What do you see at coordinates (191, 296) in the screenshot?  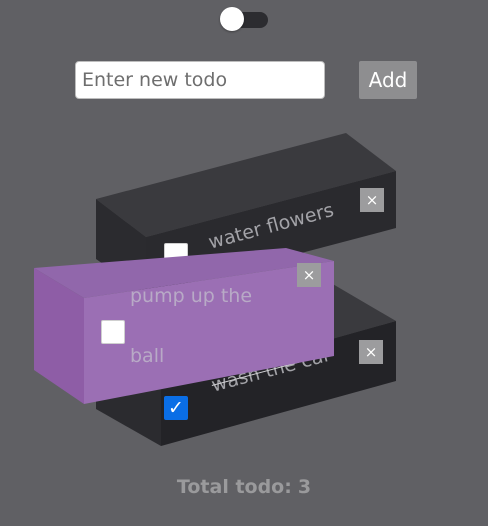 I see `todo-label-line-1: pump up the` at bounding box center [191, 296].